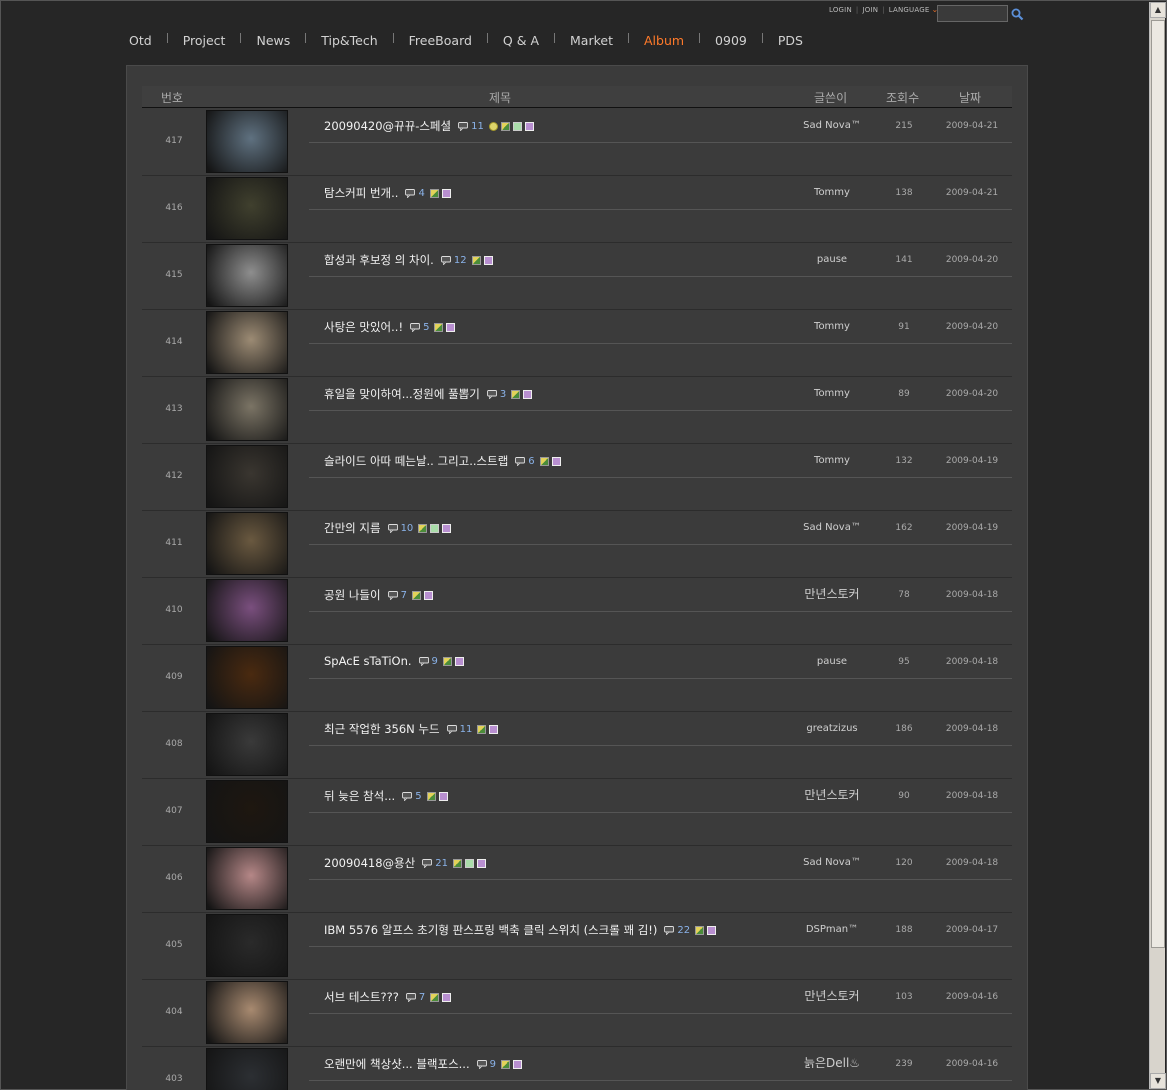  Describe the element at coordinates (386, 796) in the screenshot. I see `post-title-link: 뒤 늦은 참석... 5` at that location.